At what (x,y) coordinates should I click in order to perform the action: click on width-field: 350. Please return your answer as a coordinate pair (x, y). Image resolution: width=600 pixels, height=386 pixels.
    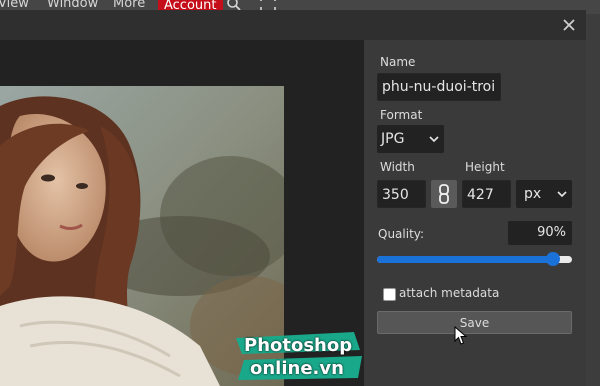
    Looking at the image, I should click on (401, 194).